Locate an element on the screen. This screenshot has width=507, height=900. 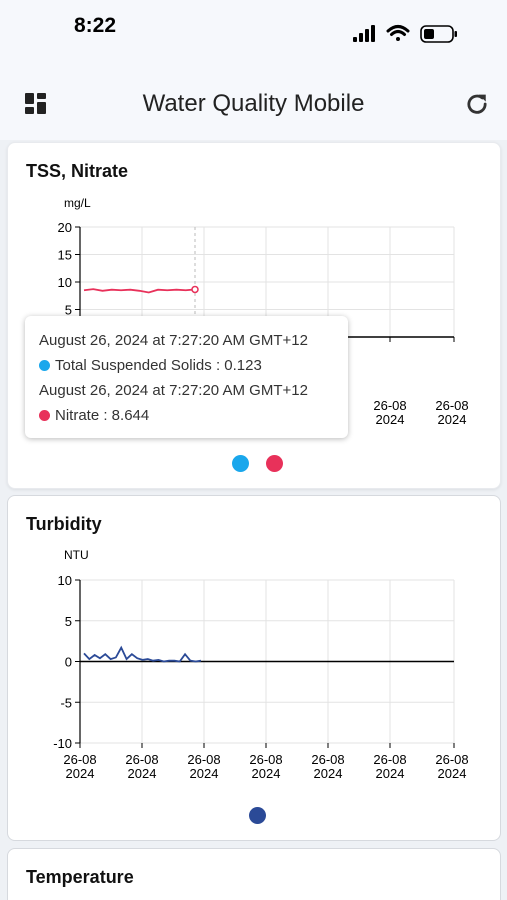
y-tick-label: 5 is located at coordinates (68, 621).